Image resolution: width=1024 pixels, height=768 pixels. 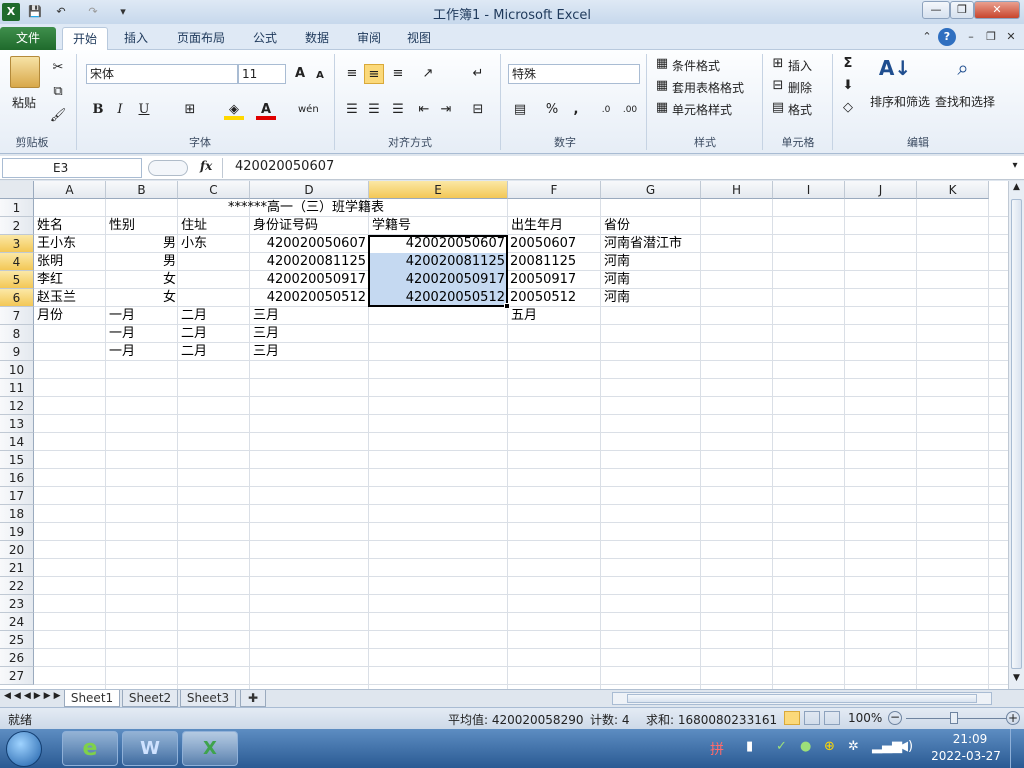 What do you see at coordinates (805, 746) in the screenshot?
I see `tray-app-icon: ●` at bounding box center [805, 746].